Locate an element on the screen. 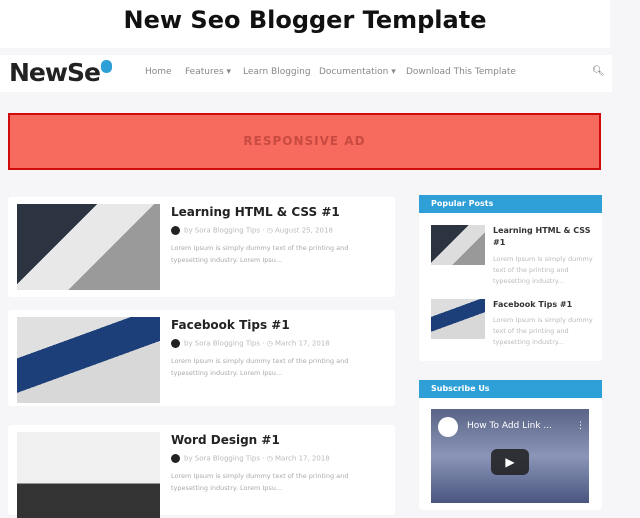 This screenshot has width=640, height=518. nav-learn-blogging: Learn Blogging is located at coordinates (277, 72).